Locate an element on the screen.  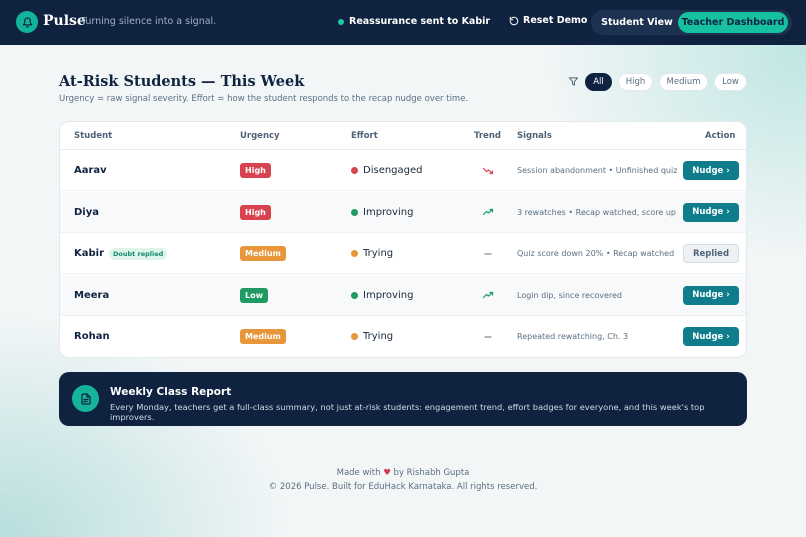
filter-all-chip: All is located at coordinates (598, 82).